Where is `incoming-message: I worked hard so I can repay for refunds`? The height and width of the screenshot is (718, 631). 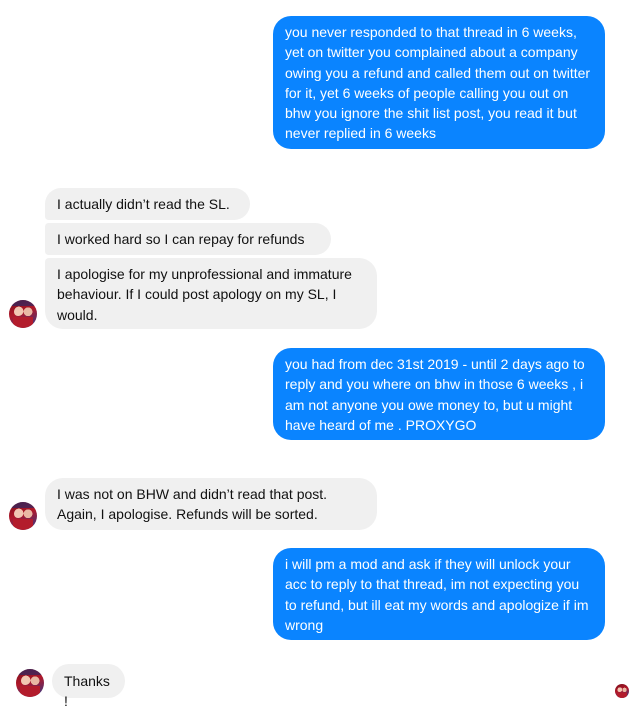 incoming-message: I worked hard so I can repay for refunds is located at coordinates (188, 239).